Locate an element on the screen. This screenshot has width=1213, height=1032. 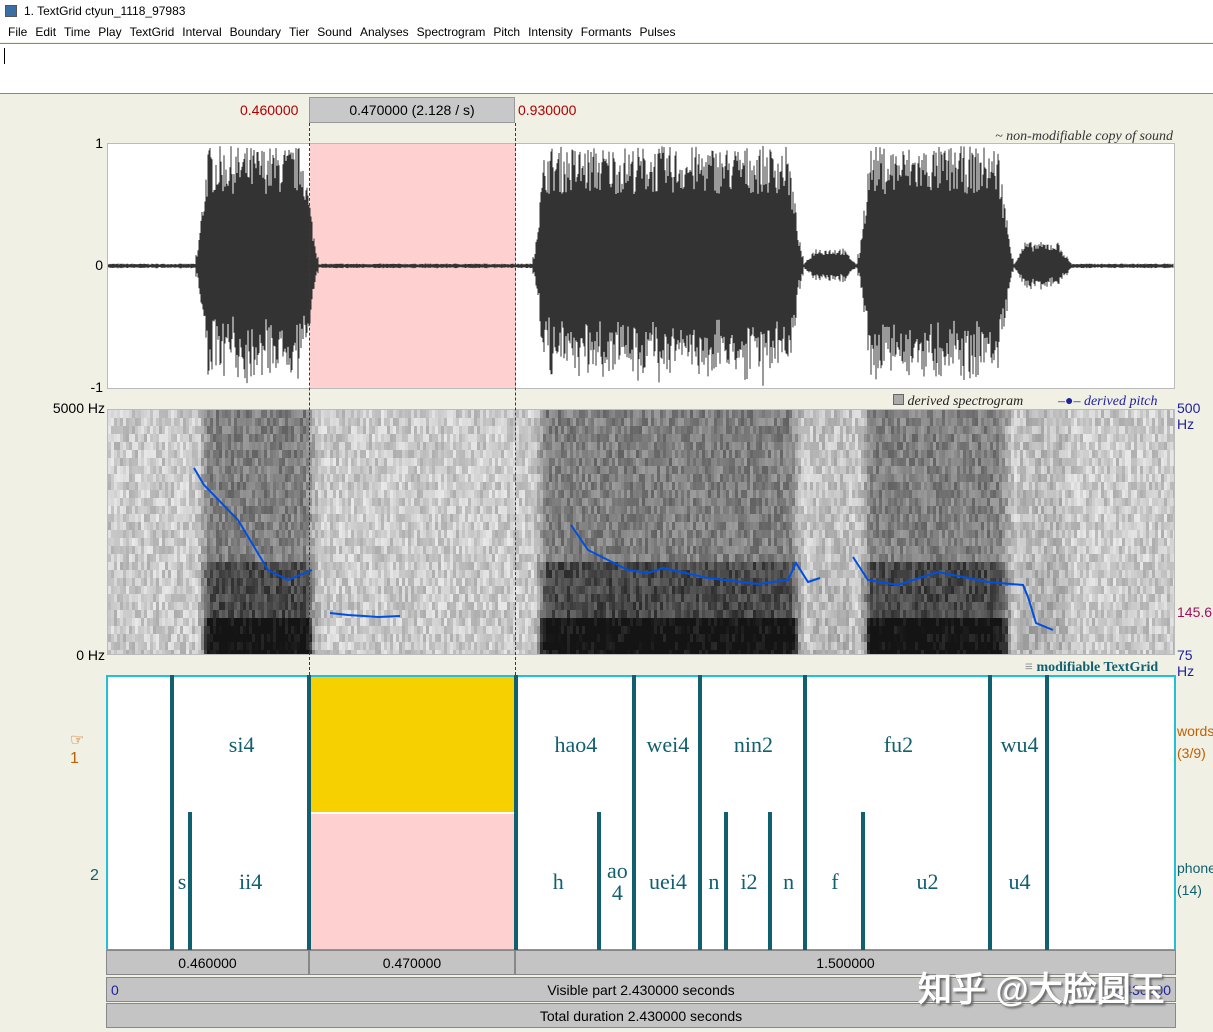
menu-spectrogram: Spectrogram is located at coordinates (451, 32).